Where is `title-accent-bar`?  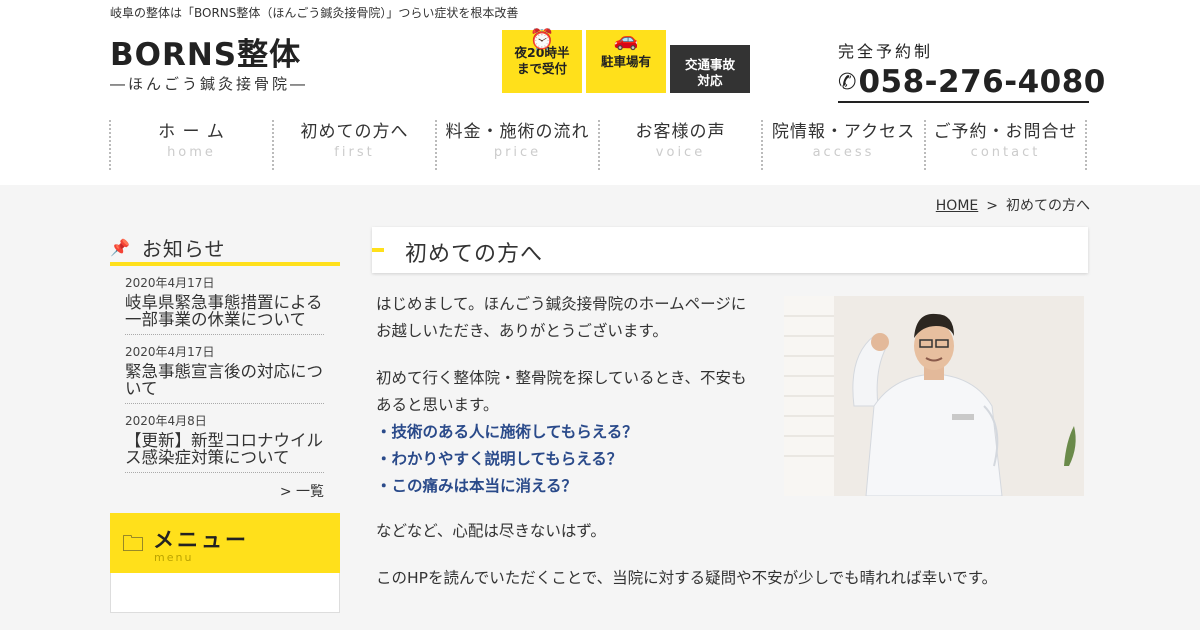 title-accent-bar is located at coordinates (378, 250).